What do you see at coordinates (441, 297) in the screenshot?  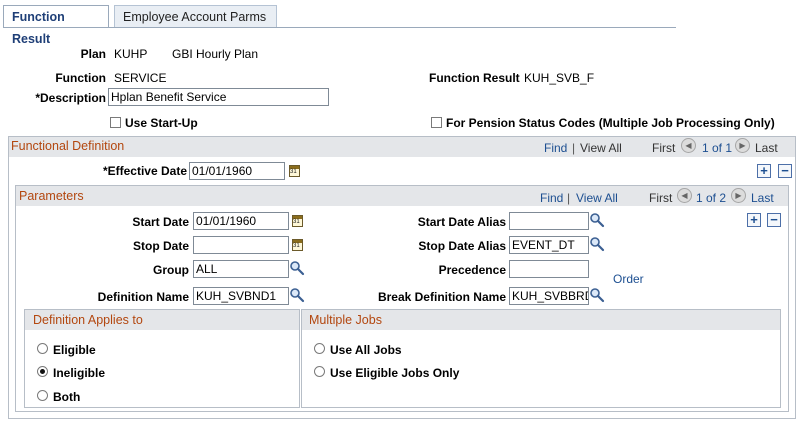 I see `break-definition-name-label: Break Definition Name` at bounding box center [441, 297].